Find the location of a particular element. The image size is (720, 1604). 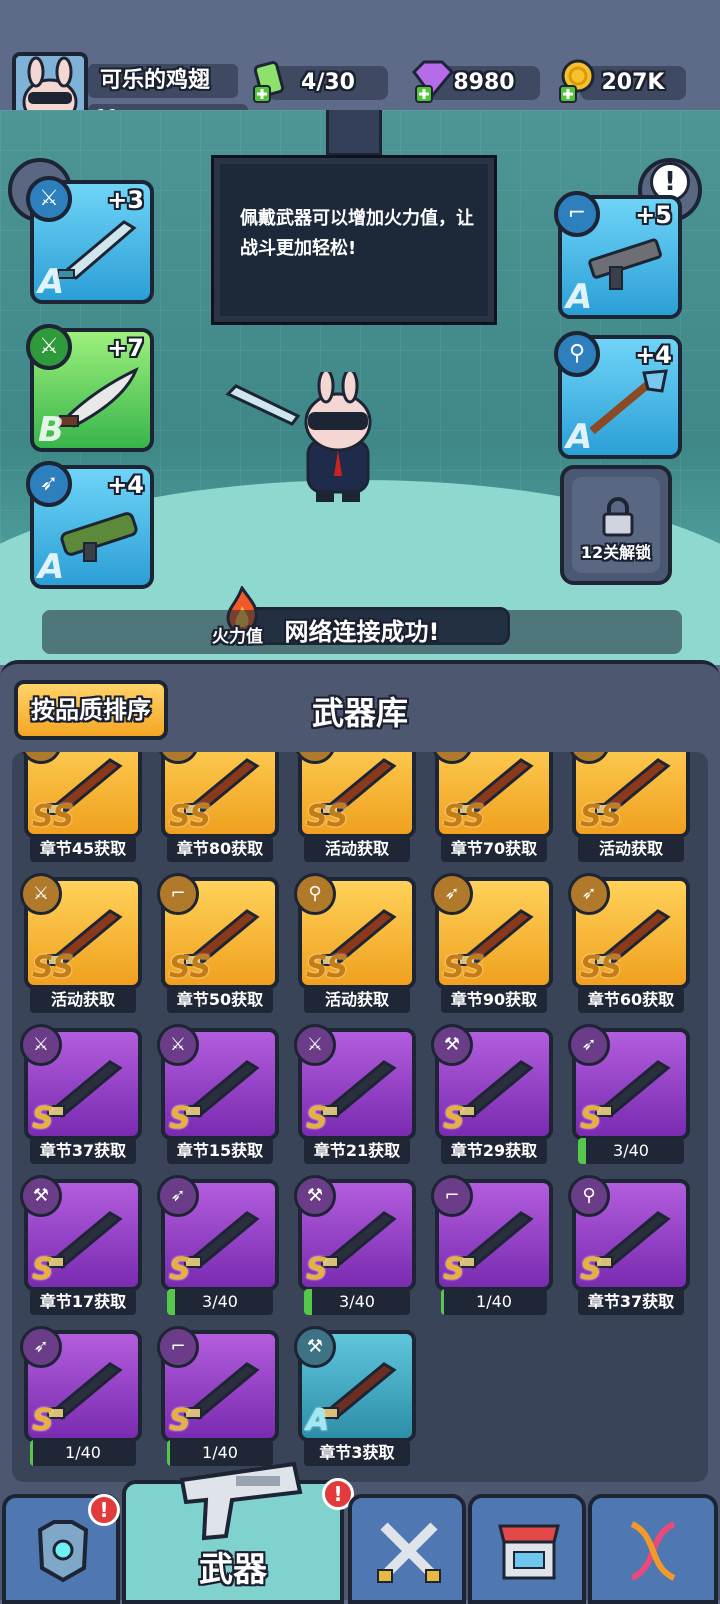

lock-icon is located at coordinates (618, 517).